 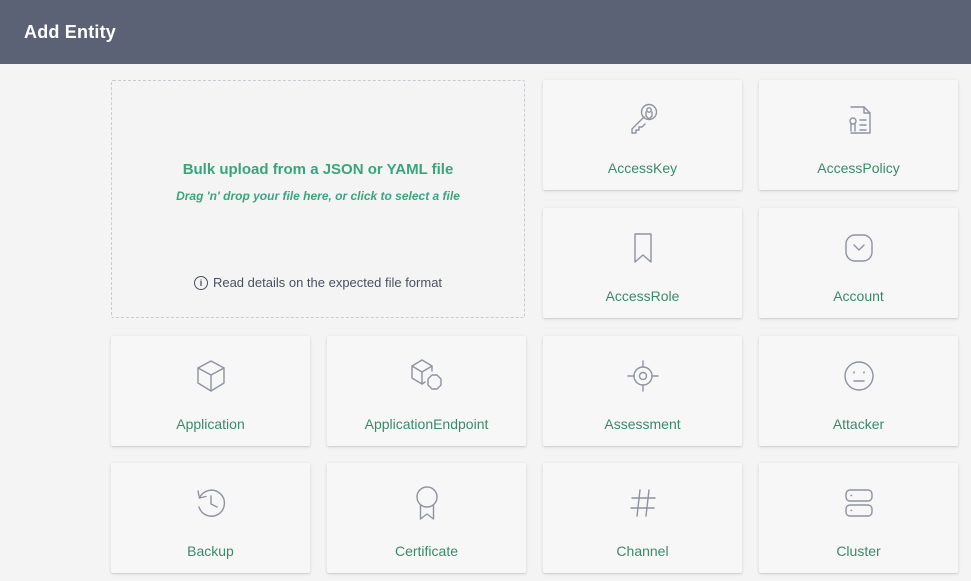 I want to click on entity-label: Backup, so click(x=210, y=551).